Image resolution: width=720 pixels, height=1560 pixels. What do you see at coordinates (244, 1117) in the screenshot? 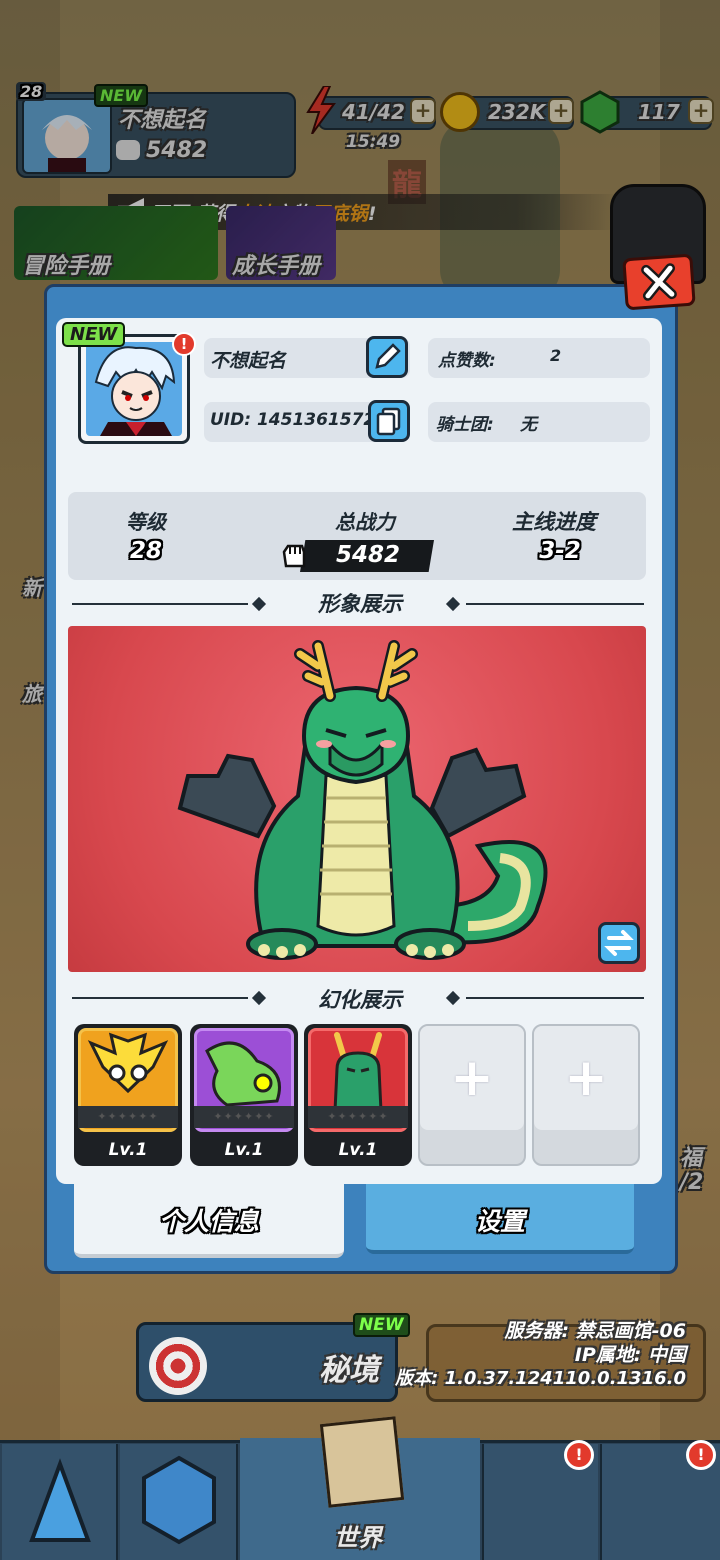
I see `transform-stars-2: ✦✦✦✦✦✦` at bounding box center [244, 1117].